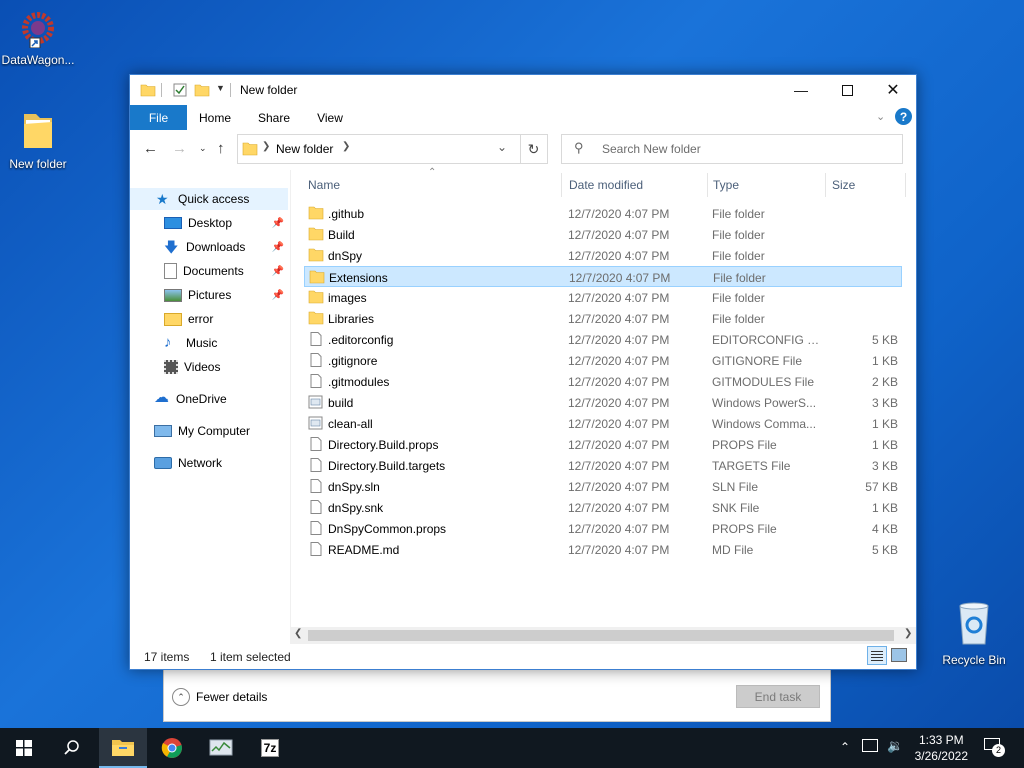 Image resolution: width=1024 pixels, height=768 pixels. What do you see at coordinates (379, 149) in the screenshot?
I see `address-bar: ❯ New folder ❯ ⌄` at bounding box center [379, 149].